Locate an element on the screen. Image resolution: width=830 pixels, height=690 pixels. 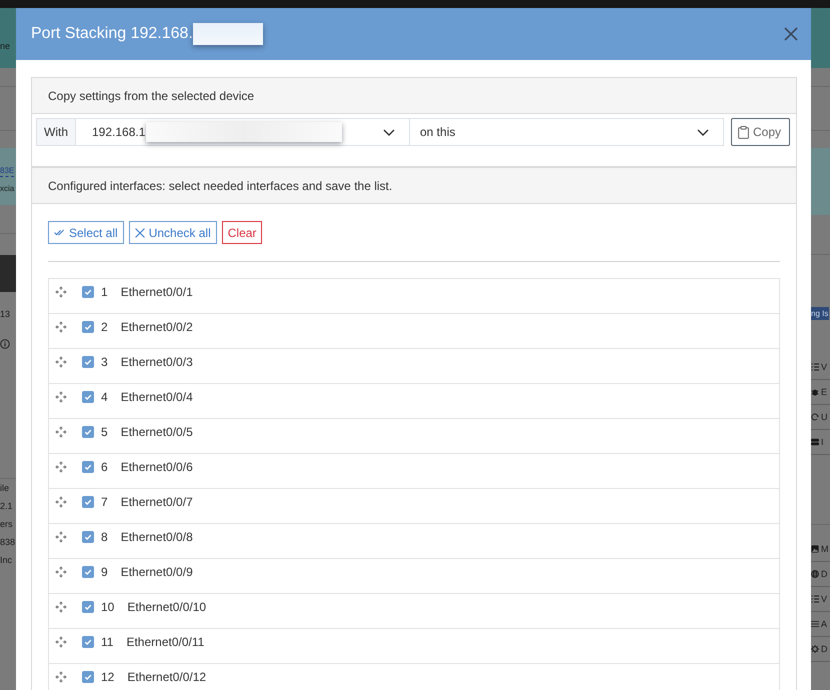
interface-name: Ethernet0/0/9 is located at coordinates (156, 572).